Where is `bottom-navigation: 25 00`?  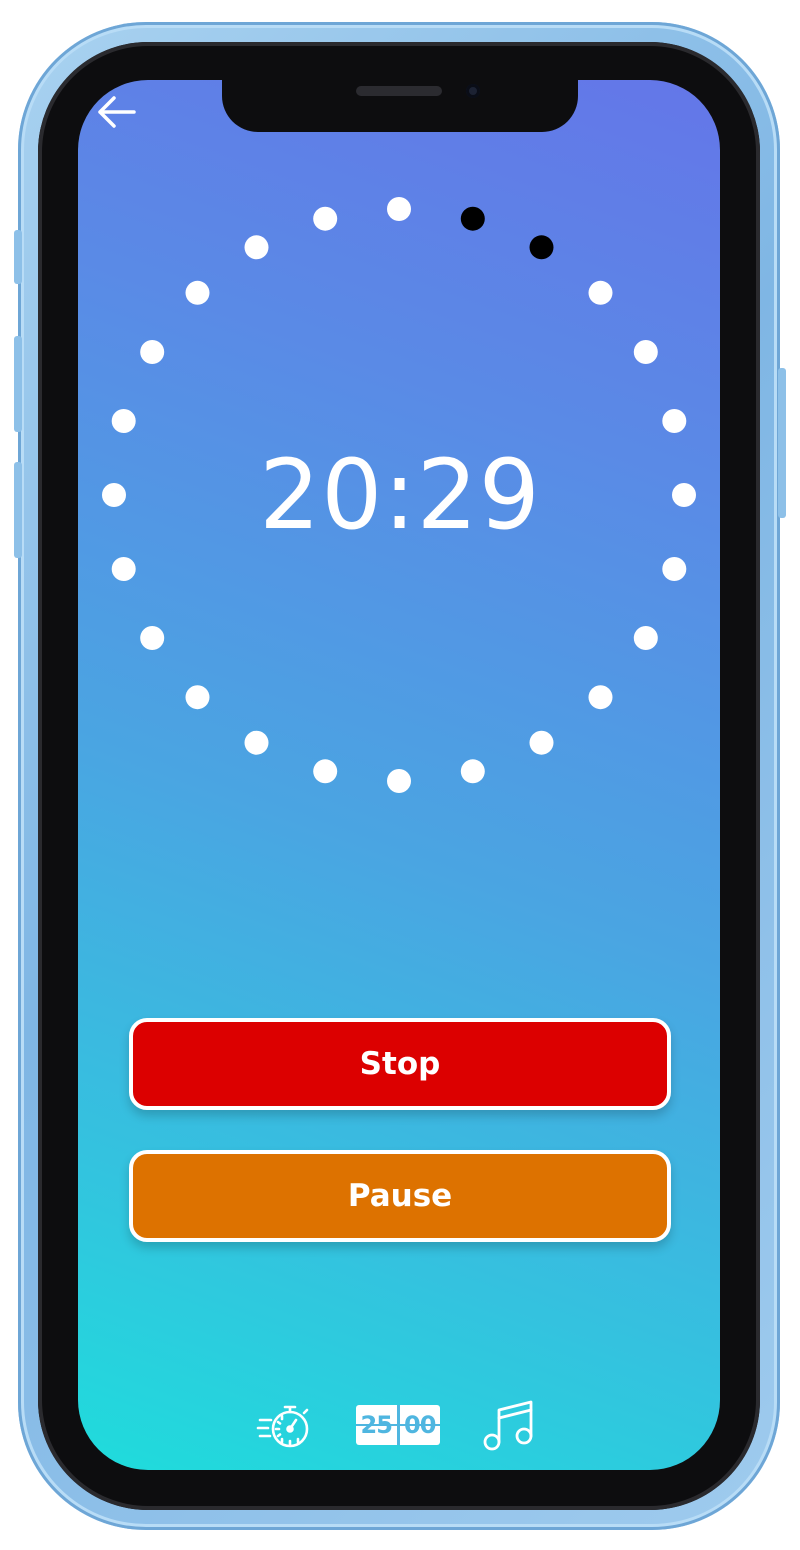
bottom-navigation: 25 00 is located at coordinates (400, 1426).